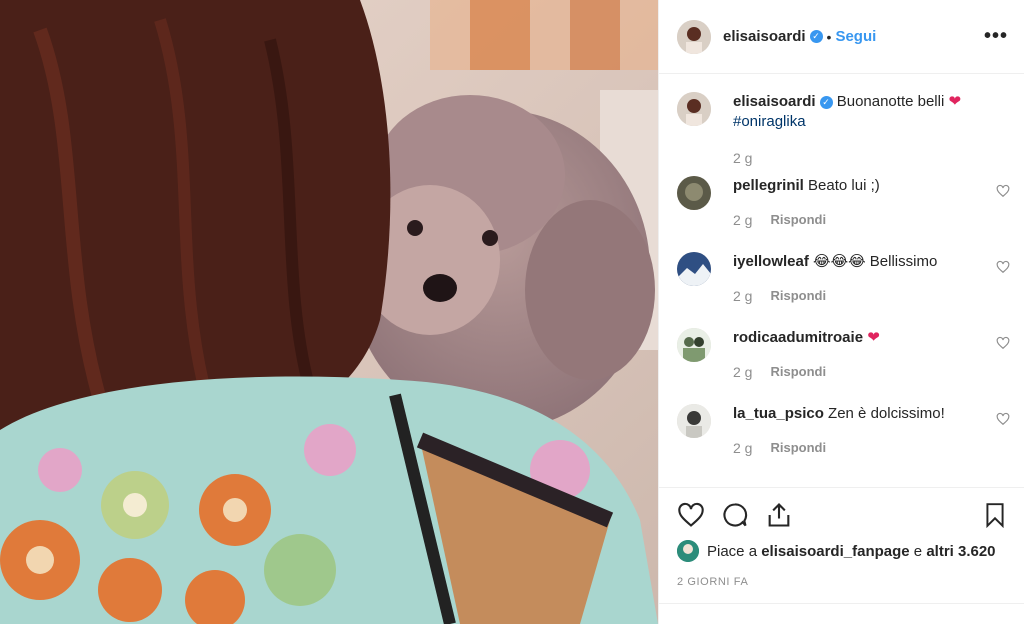 This screenshot has height=624, width=1024. Describe the element at coordinates (955, 101) in the screenshot. I see `red-heart-emoji: ❤` at that location.